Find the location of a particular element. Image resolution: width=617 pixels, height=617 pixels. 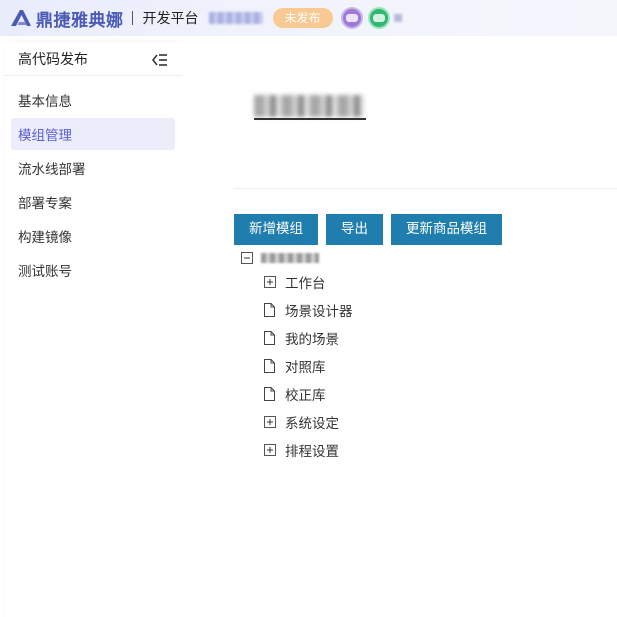

page-title-redacted is located at coordinates (310, 106).